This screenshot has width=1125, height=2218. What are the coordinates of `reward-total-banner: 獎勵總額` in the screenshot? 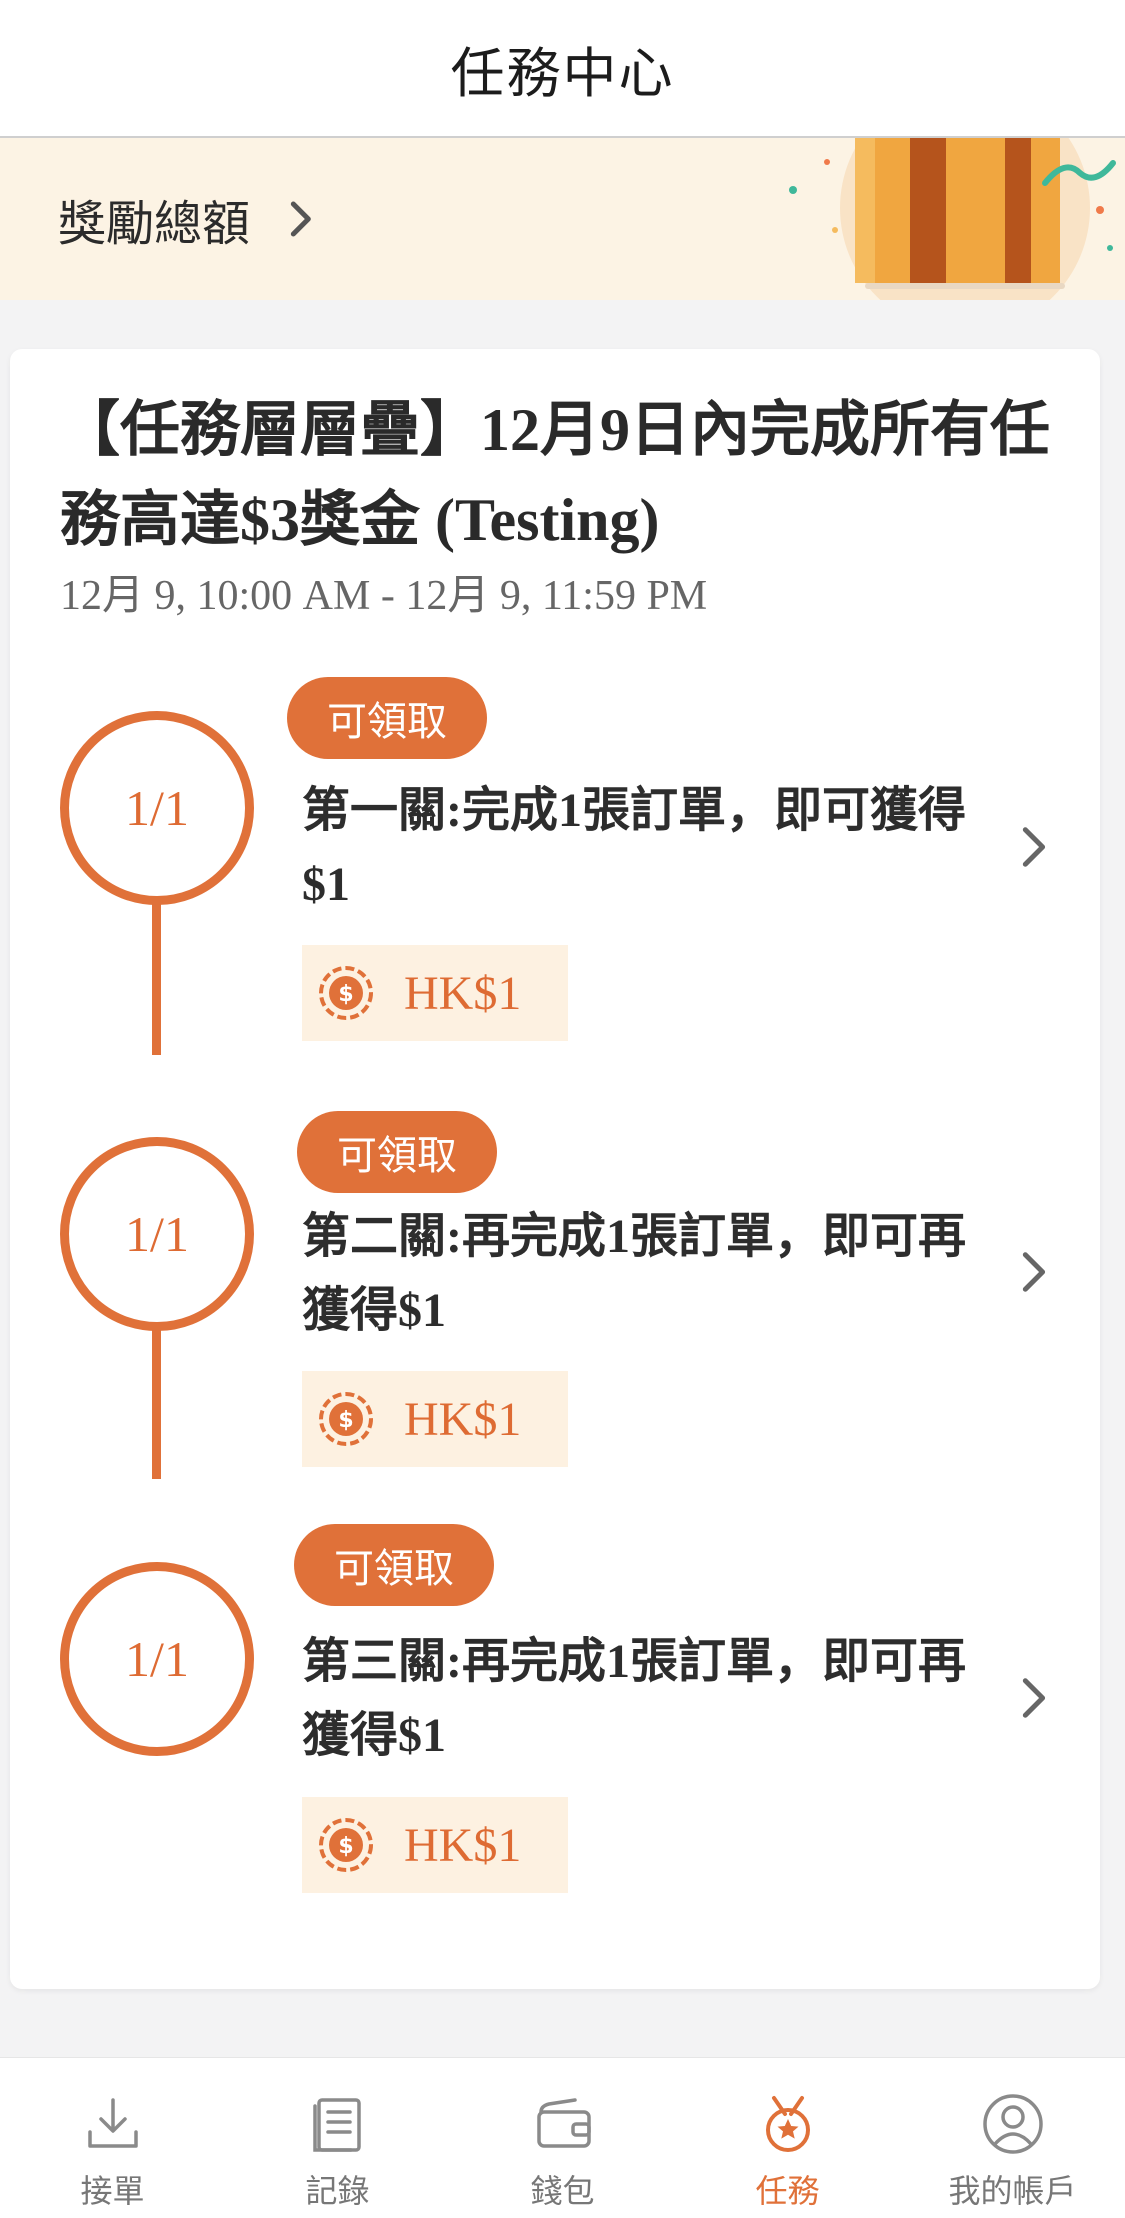 It's located at (562, 219).